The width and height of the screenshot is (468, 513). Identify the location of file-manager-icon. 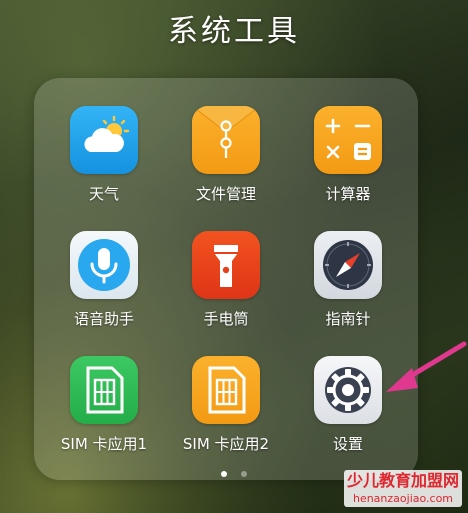
(226, 140).